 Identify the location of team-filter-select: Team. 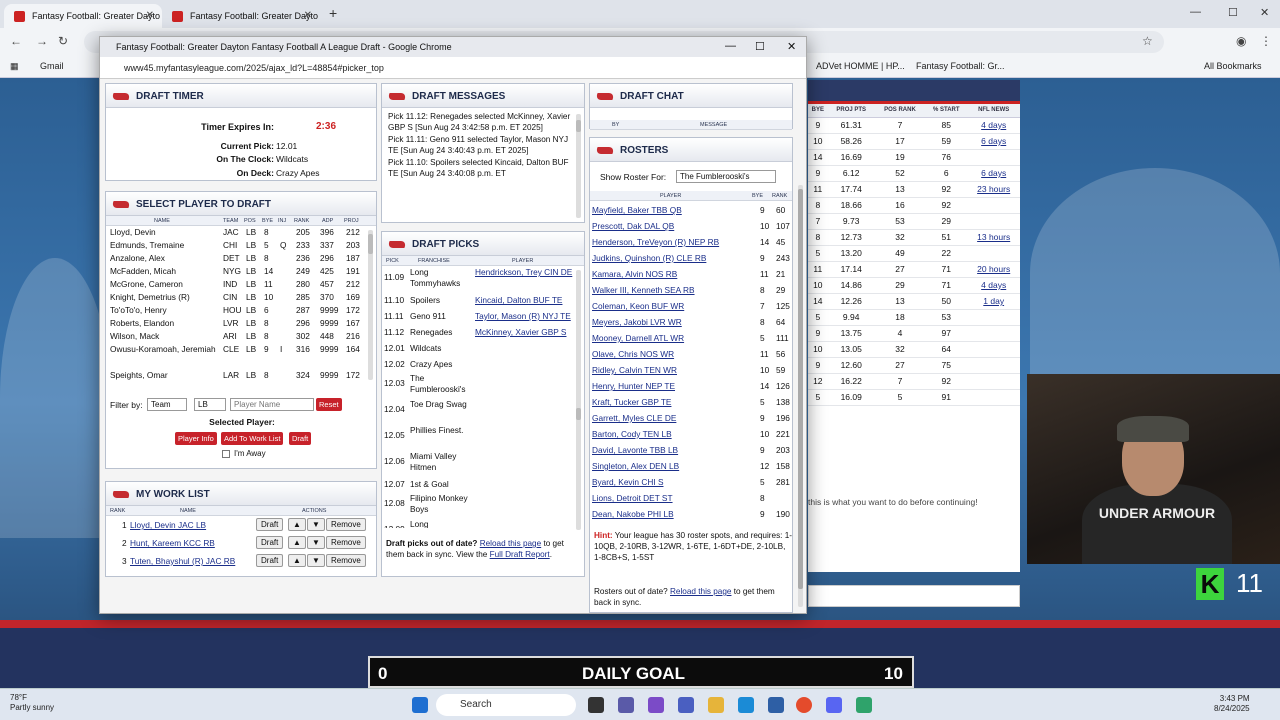
(167, 404).